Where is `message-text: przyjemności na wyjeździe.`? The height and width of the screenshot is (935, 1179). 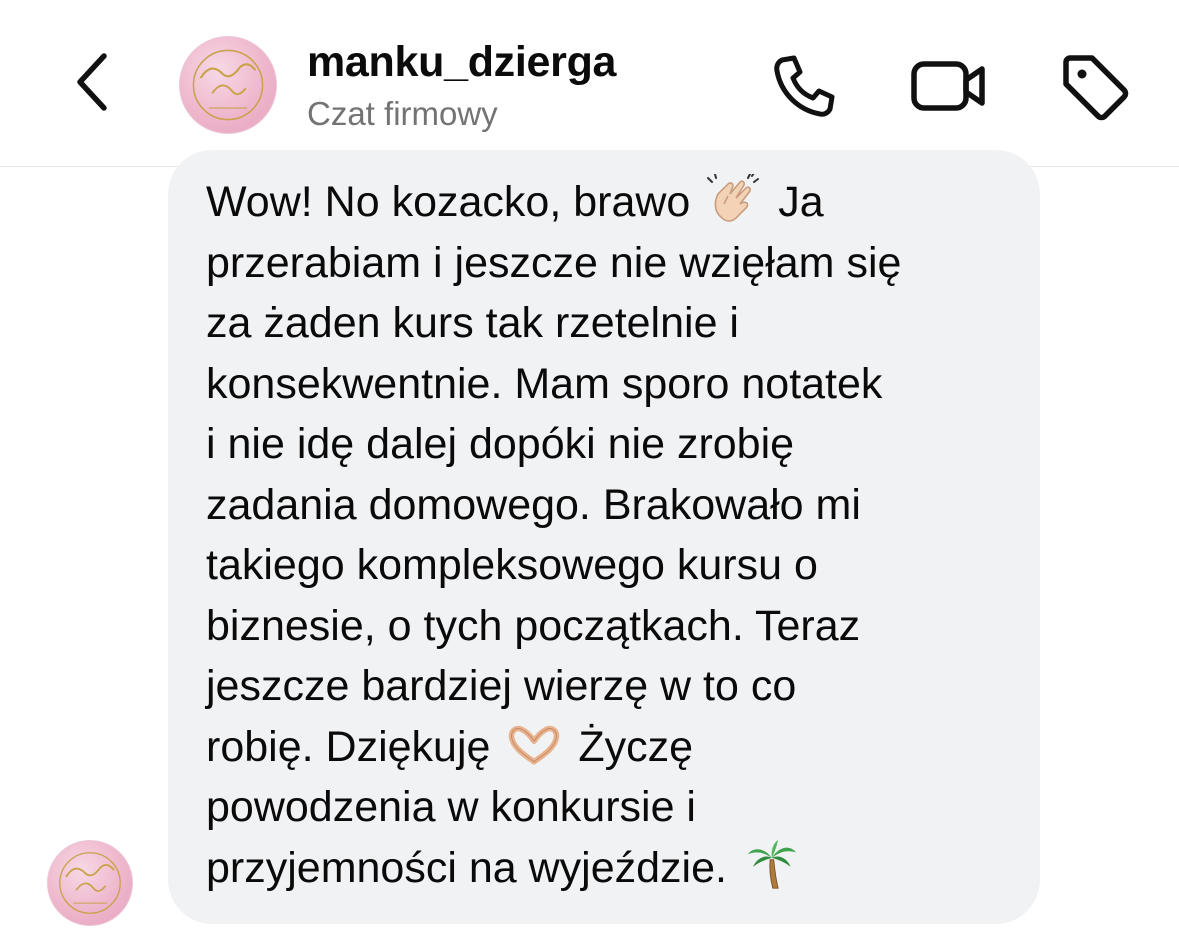
message-text: przyjemności na wyjeździe. is located at coordinates (466, 867).